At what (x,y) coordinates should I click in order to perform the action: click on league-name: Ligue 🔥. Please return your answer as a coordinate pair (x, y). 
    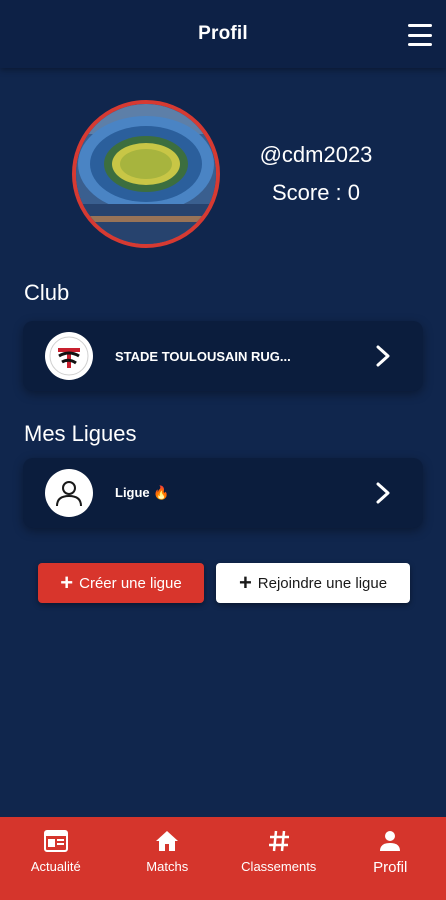
    Looking at the image, I should click on (142, 492).